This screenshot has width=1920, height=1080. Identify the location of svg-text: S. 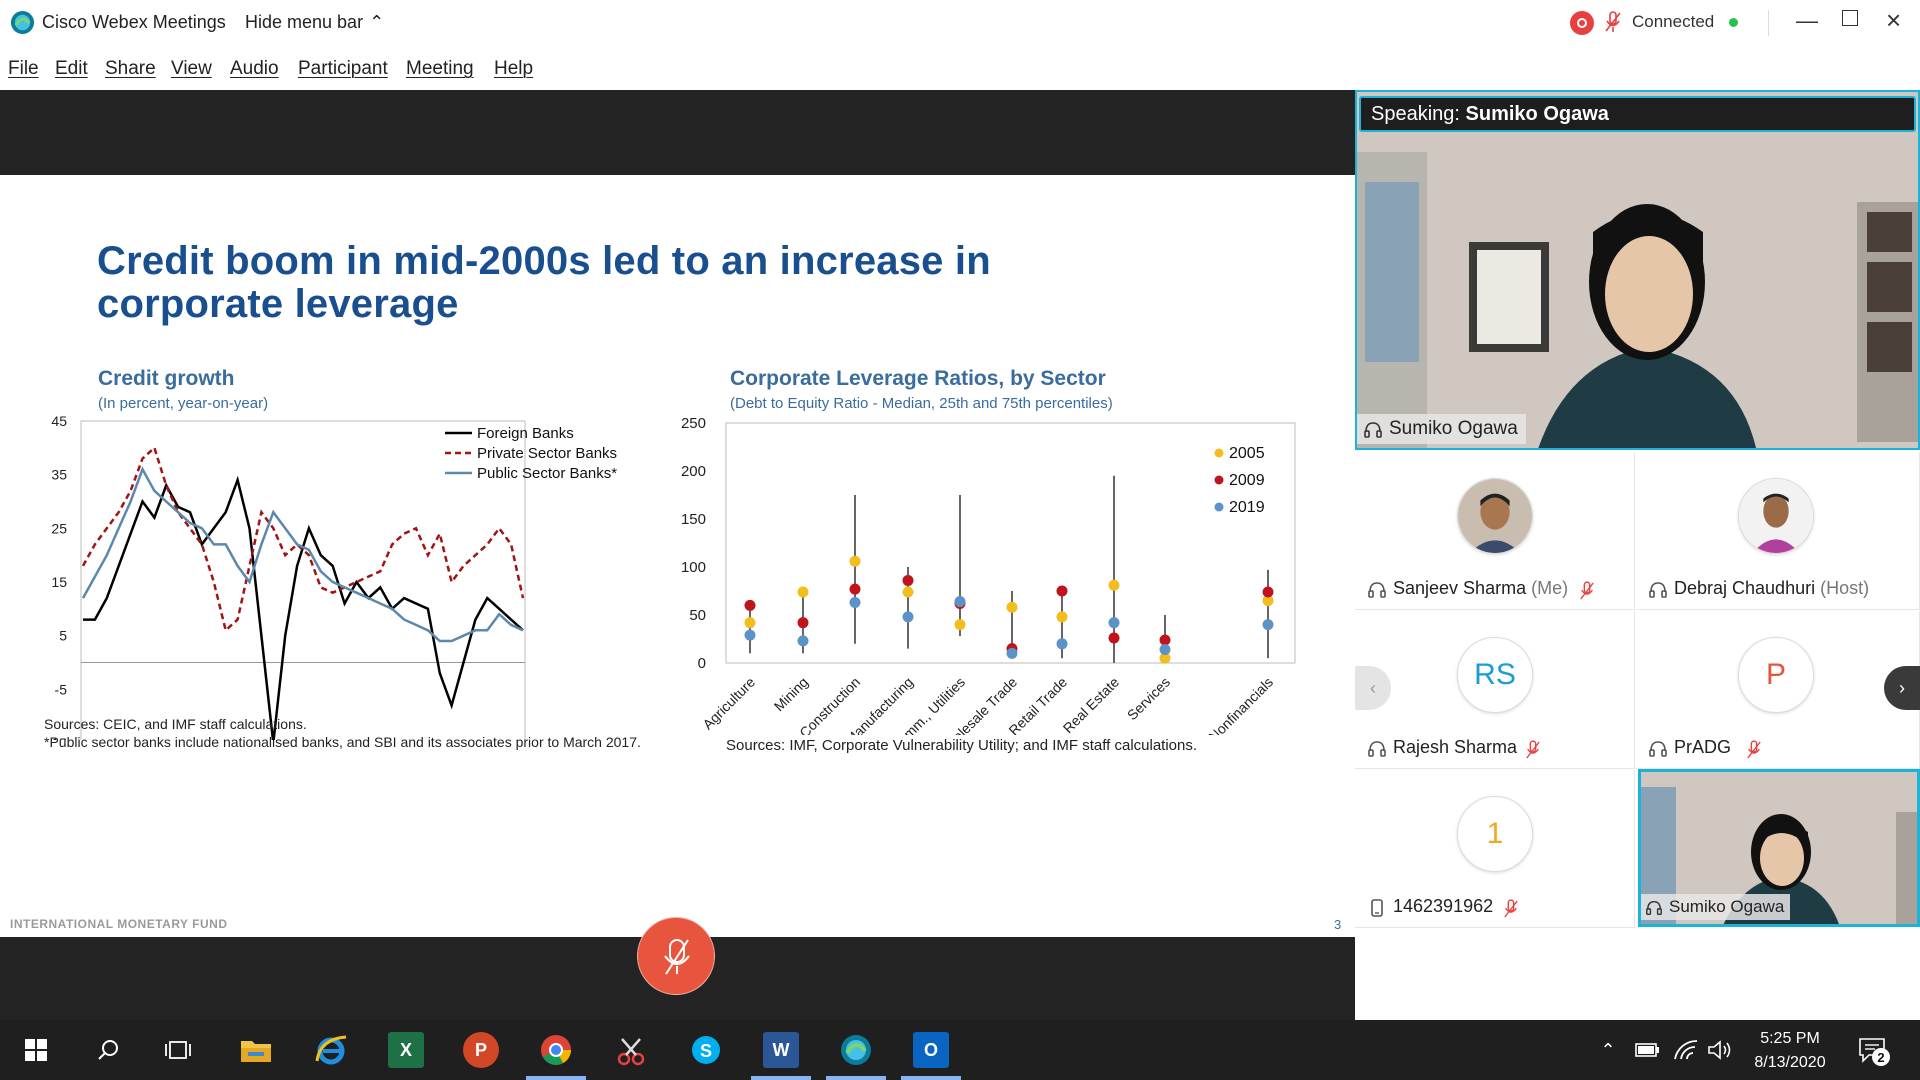
(706, 1051).